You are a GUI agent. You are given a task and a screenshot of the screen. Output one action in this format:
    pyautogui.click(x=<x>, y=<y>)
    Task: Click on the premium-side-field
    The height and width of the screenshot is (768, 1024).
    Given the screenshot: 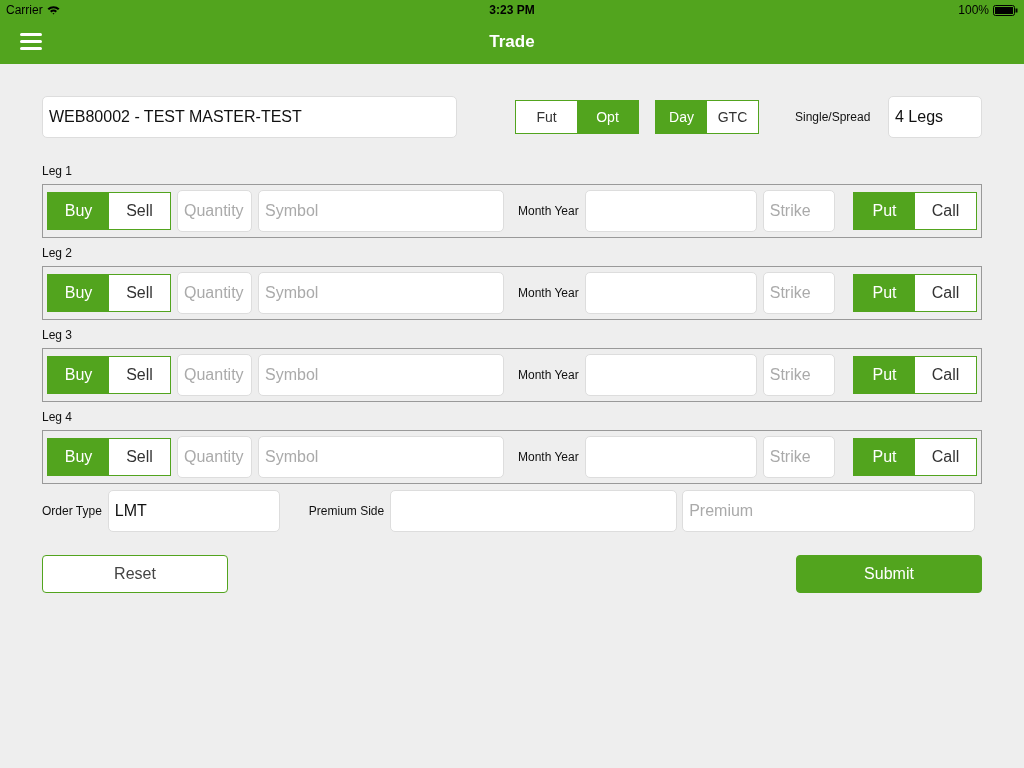 What is the action you would take?
    pyautogui.click(x=534, y=511)
    